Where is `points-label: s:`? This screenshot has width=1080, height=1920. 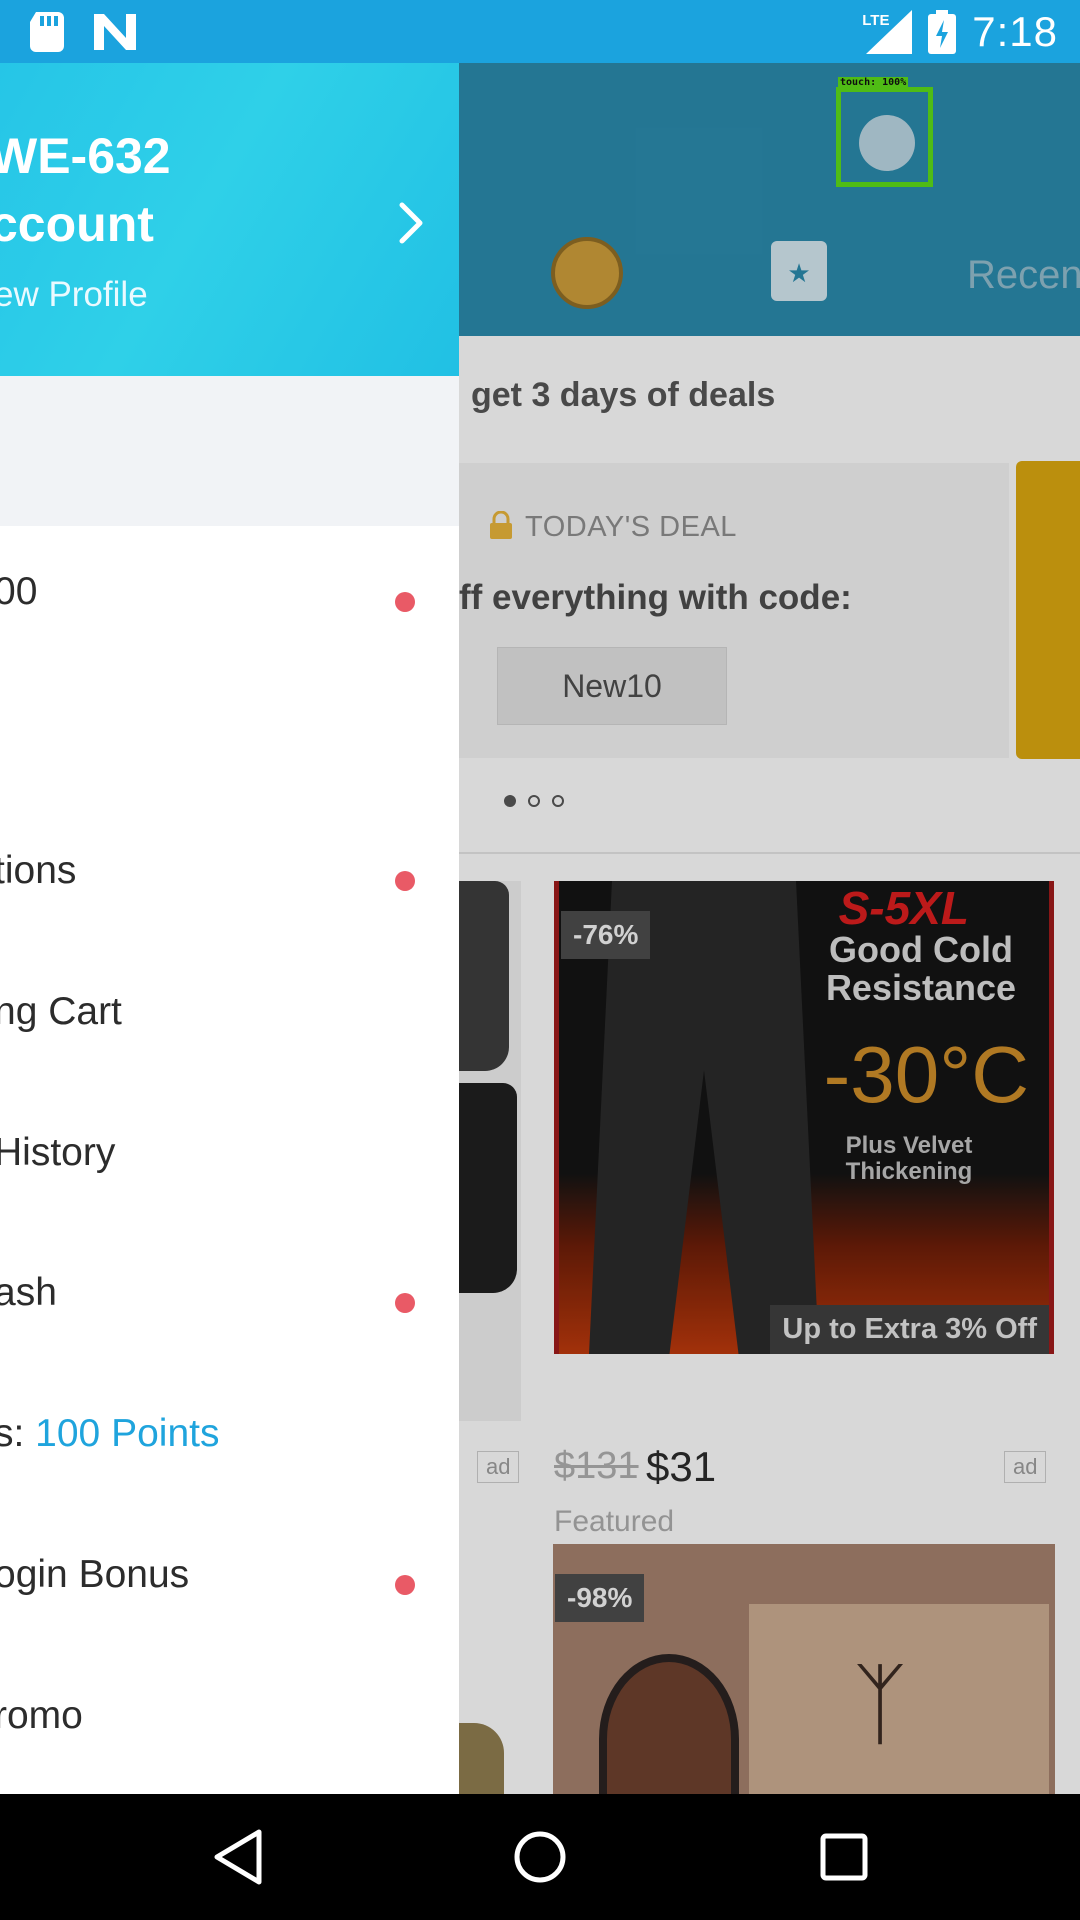
points-label: s: is located at coordinates (12, 1433).